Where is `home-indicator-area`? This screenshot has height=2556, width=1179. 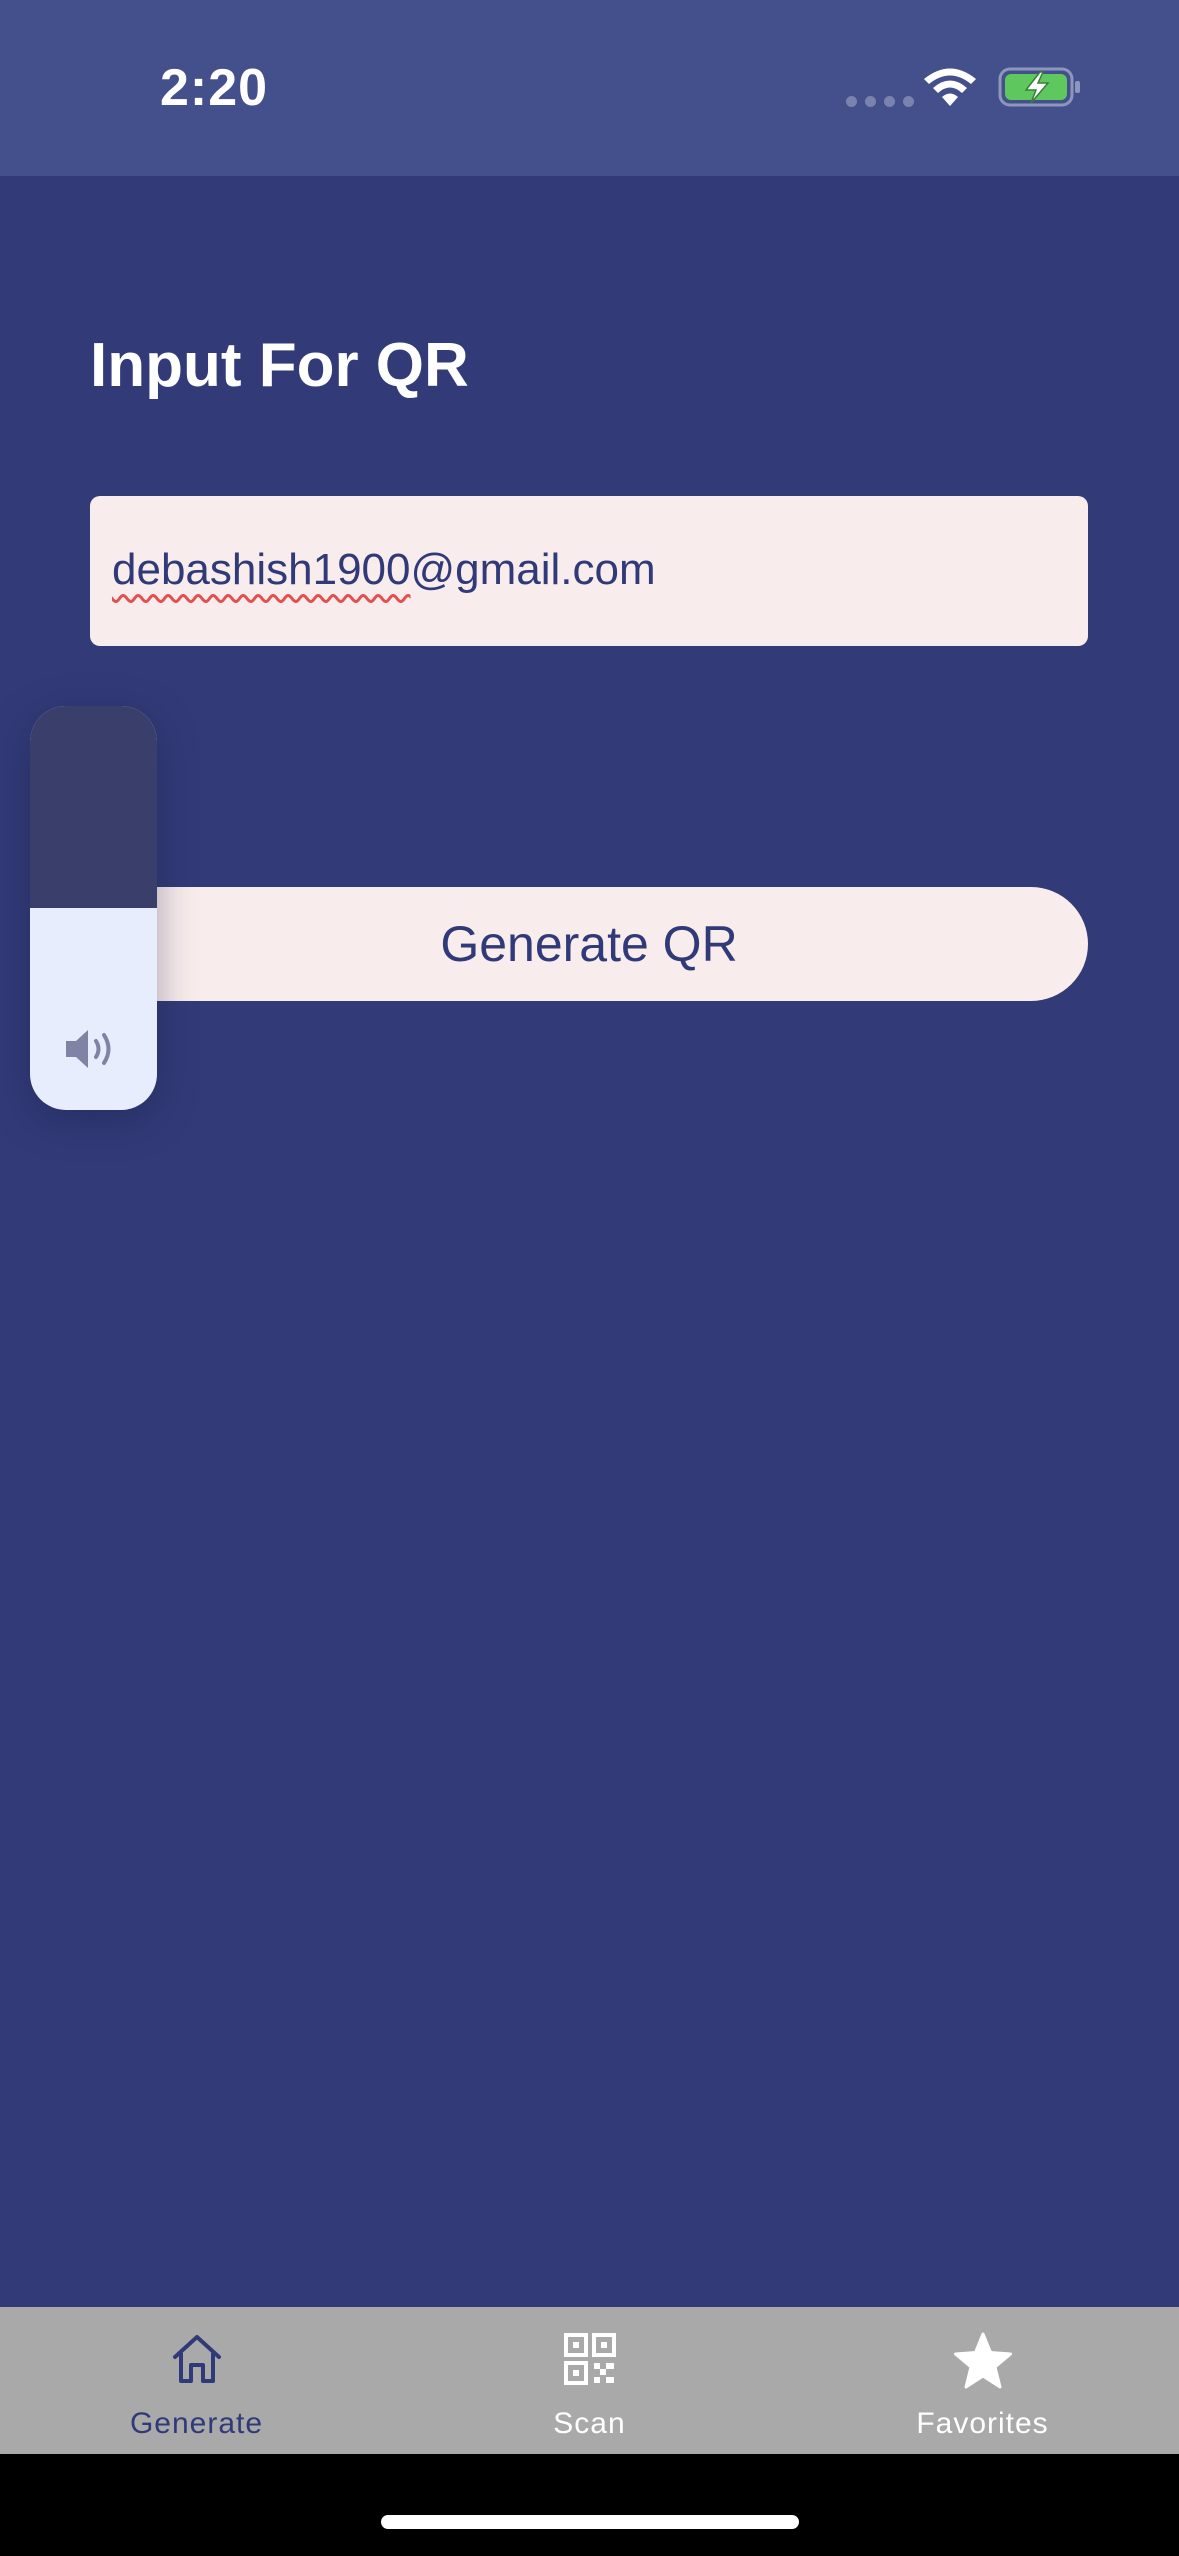 home-indicator-area is located at coordinates (589, 2505).